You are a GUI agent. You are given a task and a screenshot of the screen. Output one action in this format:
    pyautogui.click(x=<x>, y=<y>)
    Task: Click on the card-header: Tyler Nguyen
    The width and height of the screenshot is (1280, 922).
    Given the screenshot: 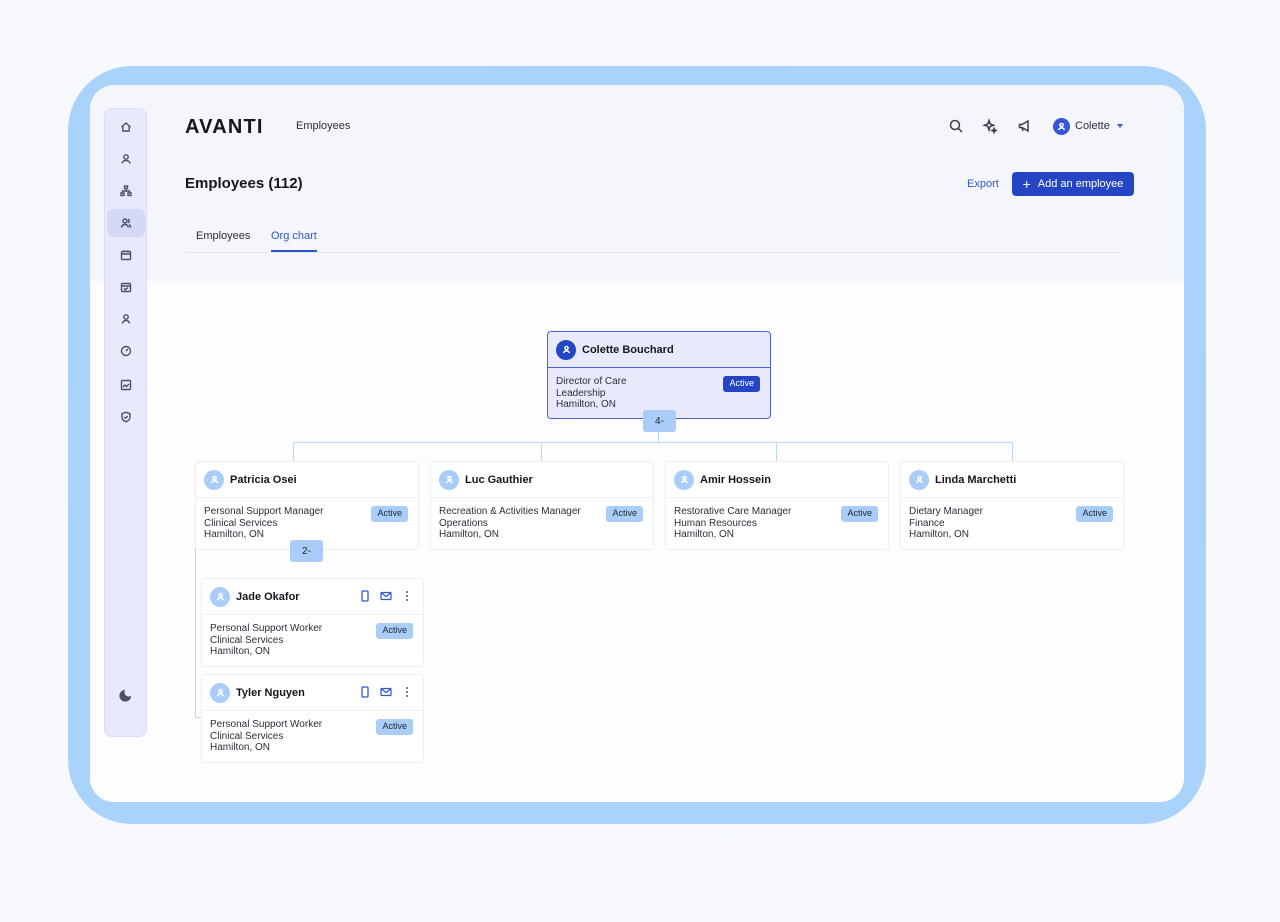 What is the action you would take?
    pyautogui.click(x=312, y=693)
    